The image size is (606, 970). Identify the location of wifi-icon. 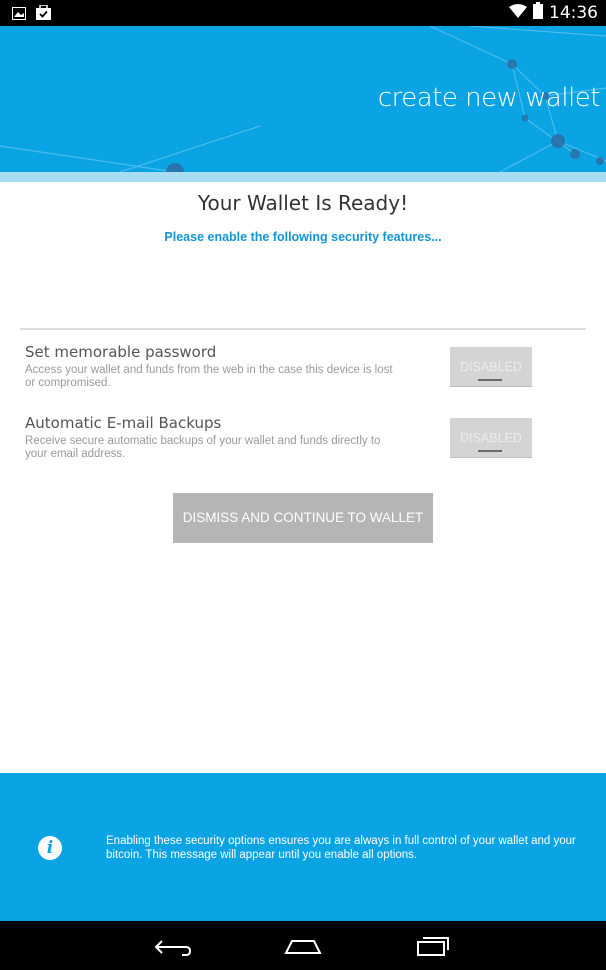
(518, 12).